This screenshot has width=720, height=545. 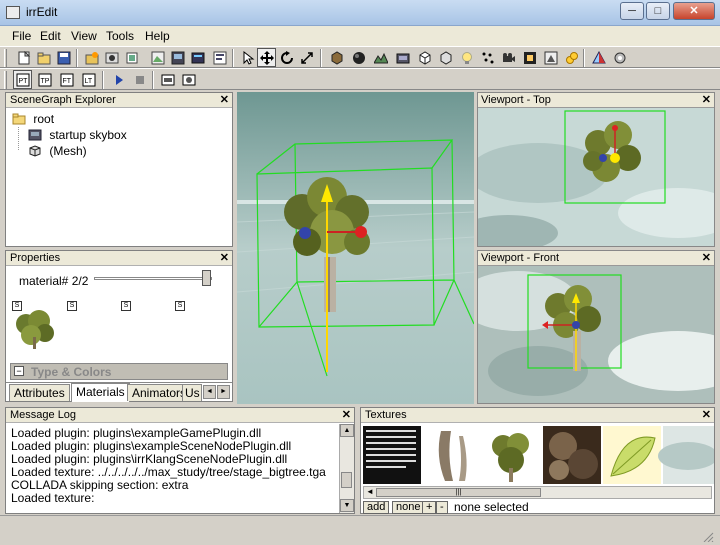 I want to click on material-slider-track, so click(x=153, y=278).